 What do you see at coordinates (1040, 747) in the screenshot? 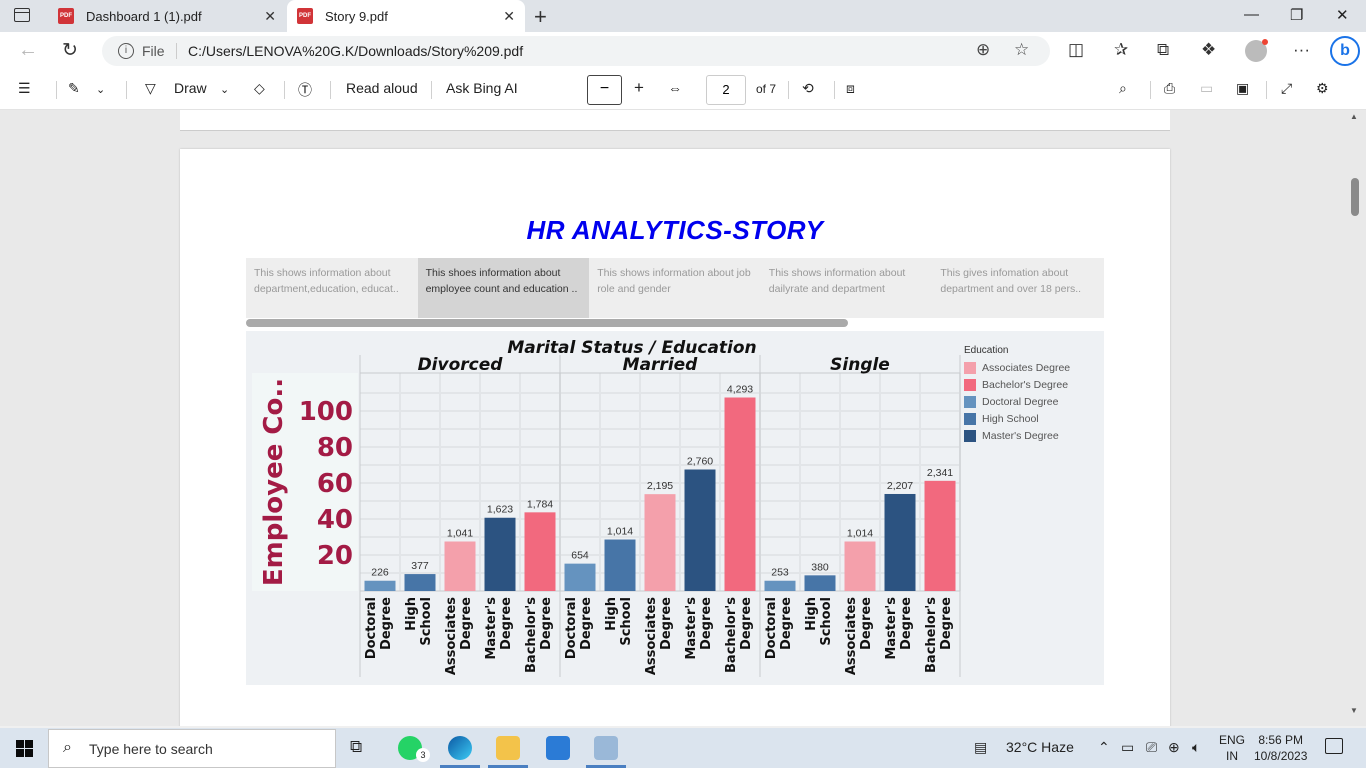
I see `weather-text: 32°C Haze` at bounding box center [1040, 747].